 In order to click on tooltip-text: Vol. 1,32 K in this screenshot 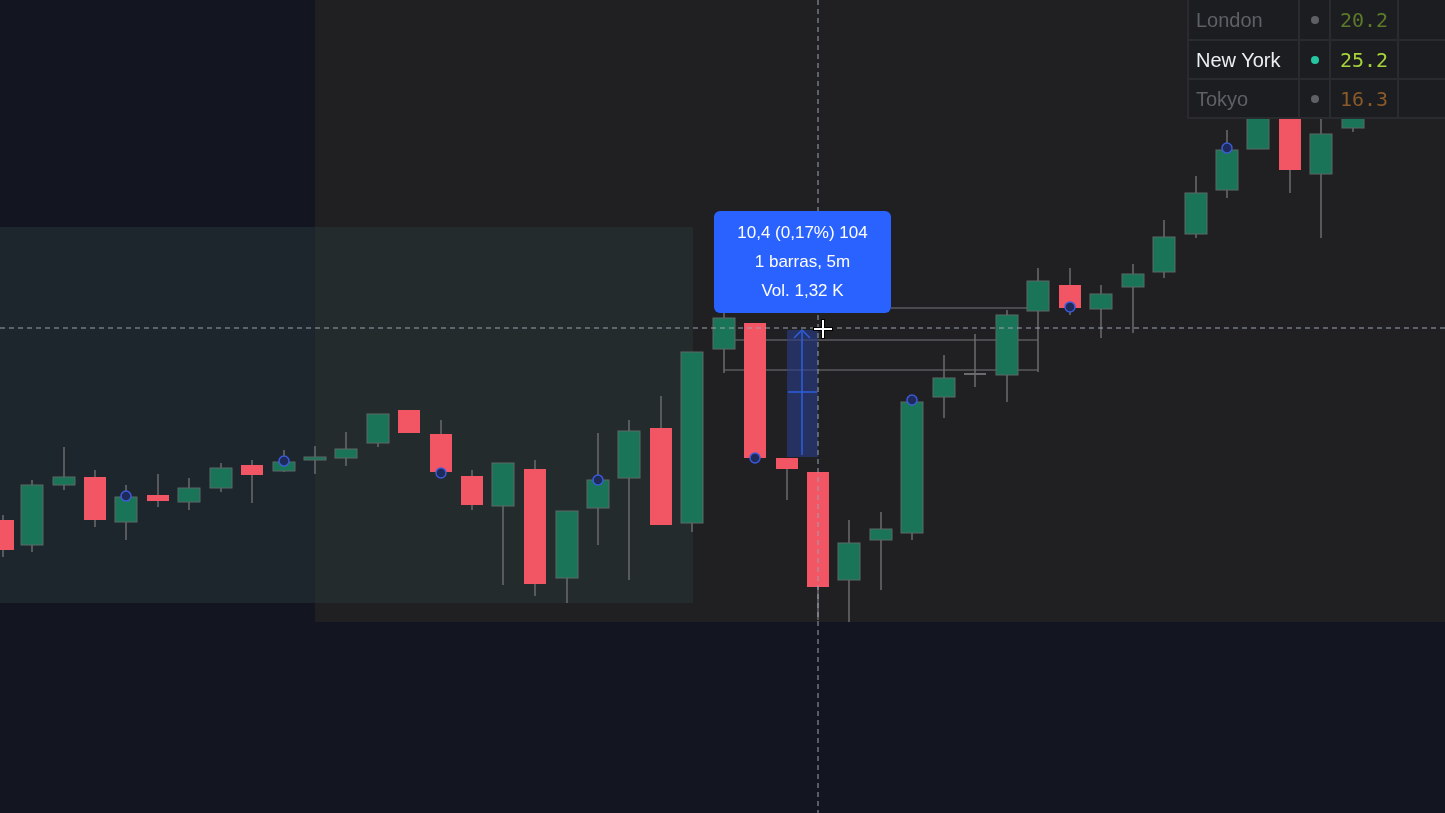, I will do `click(802, 291)`.